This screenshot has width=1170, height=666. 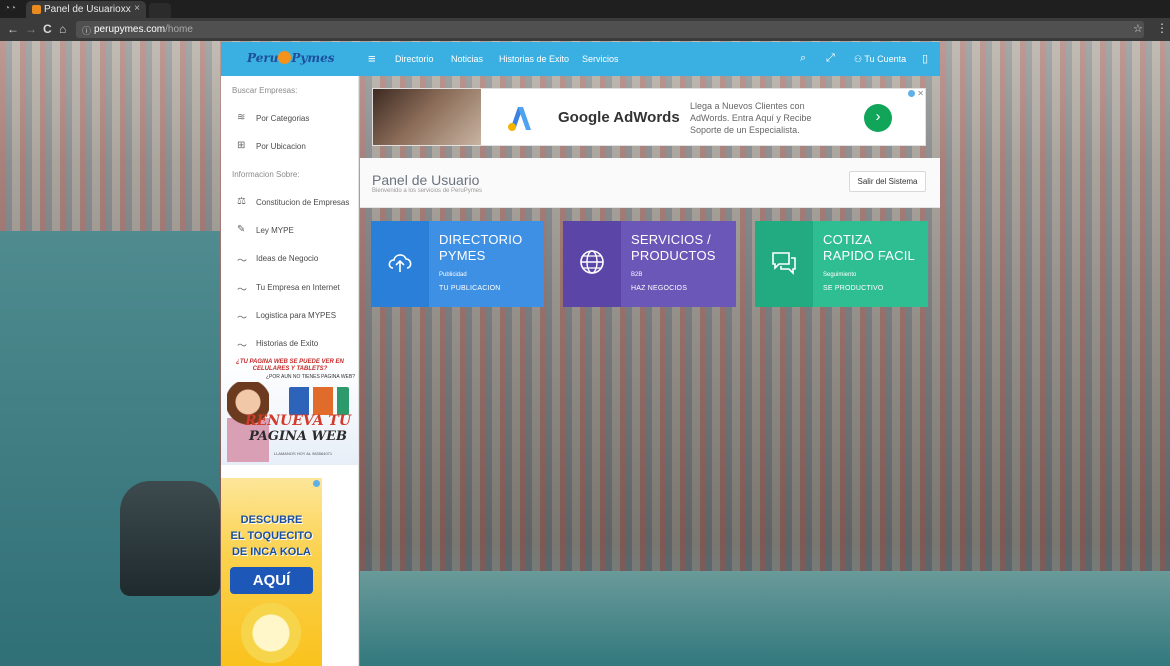 I want to click on tile-subtitle: Publicidad, so click(x=453, y=275).